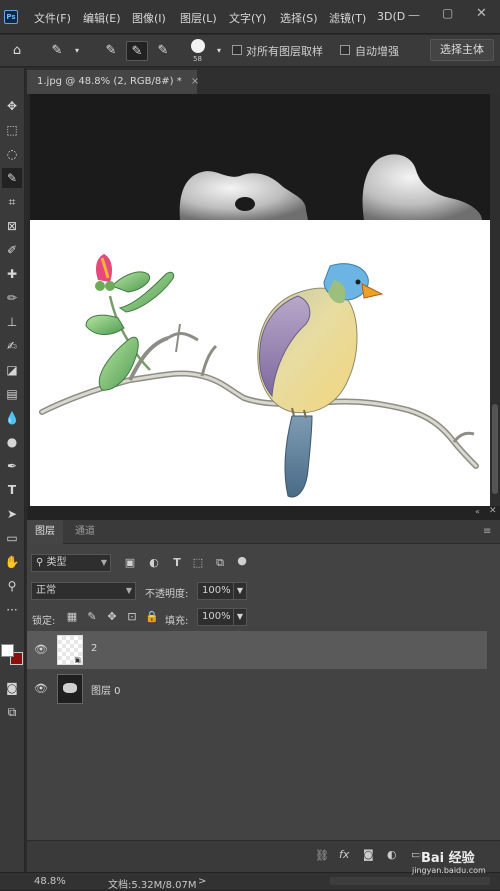 The width and height of the screenshot is (500, 891). What do you see at coordinates (410, 881) in the screenshot?
I see `horizontal-scrollbar` at bounding box center [410, 881].